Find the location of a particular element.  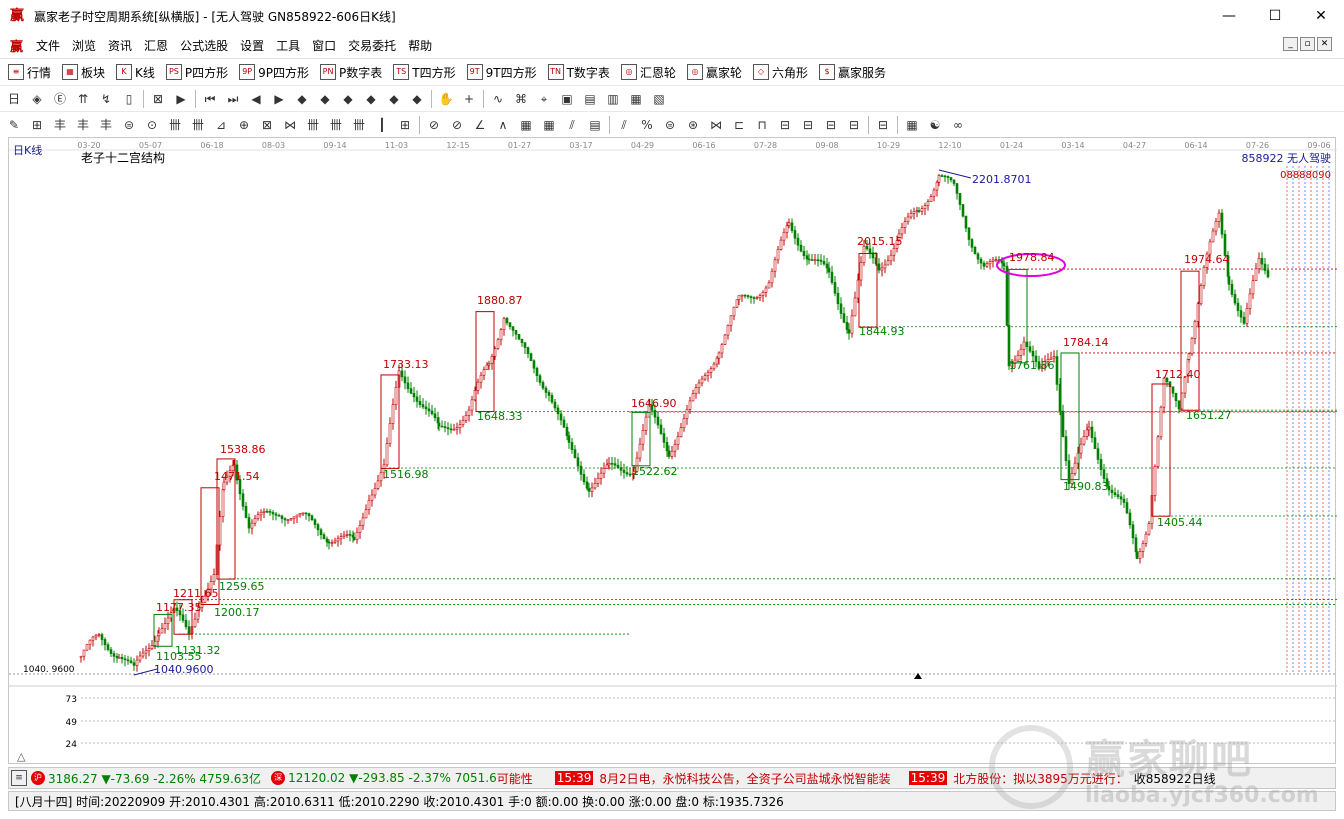

menu-item-8: 交易委托 is located at coordinates (372, 45).